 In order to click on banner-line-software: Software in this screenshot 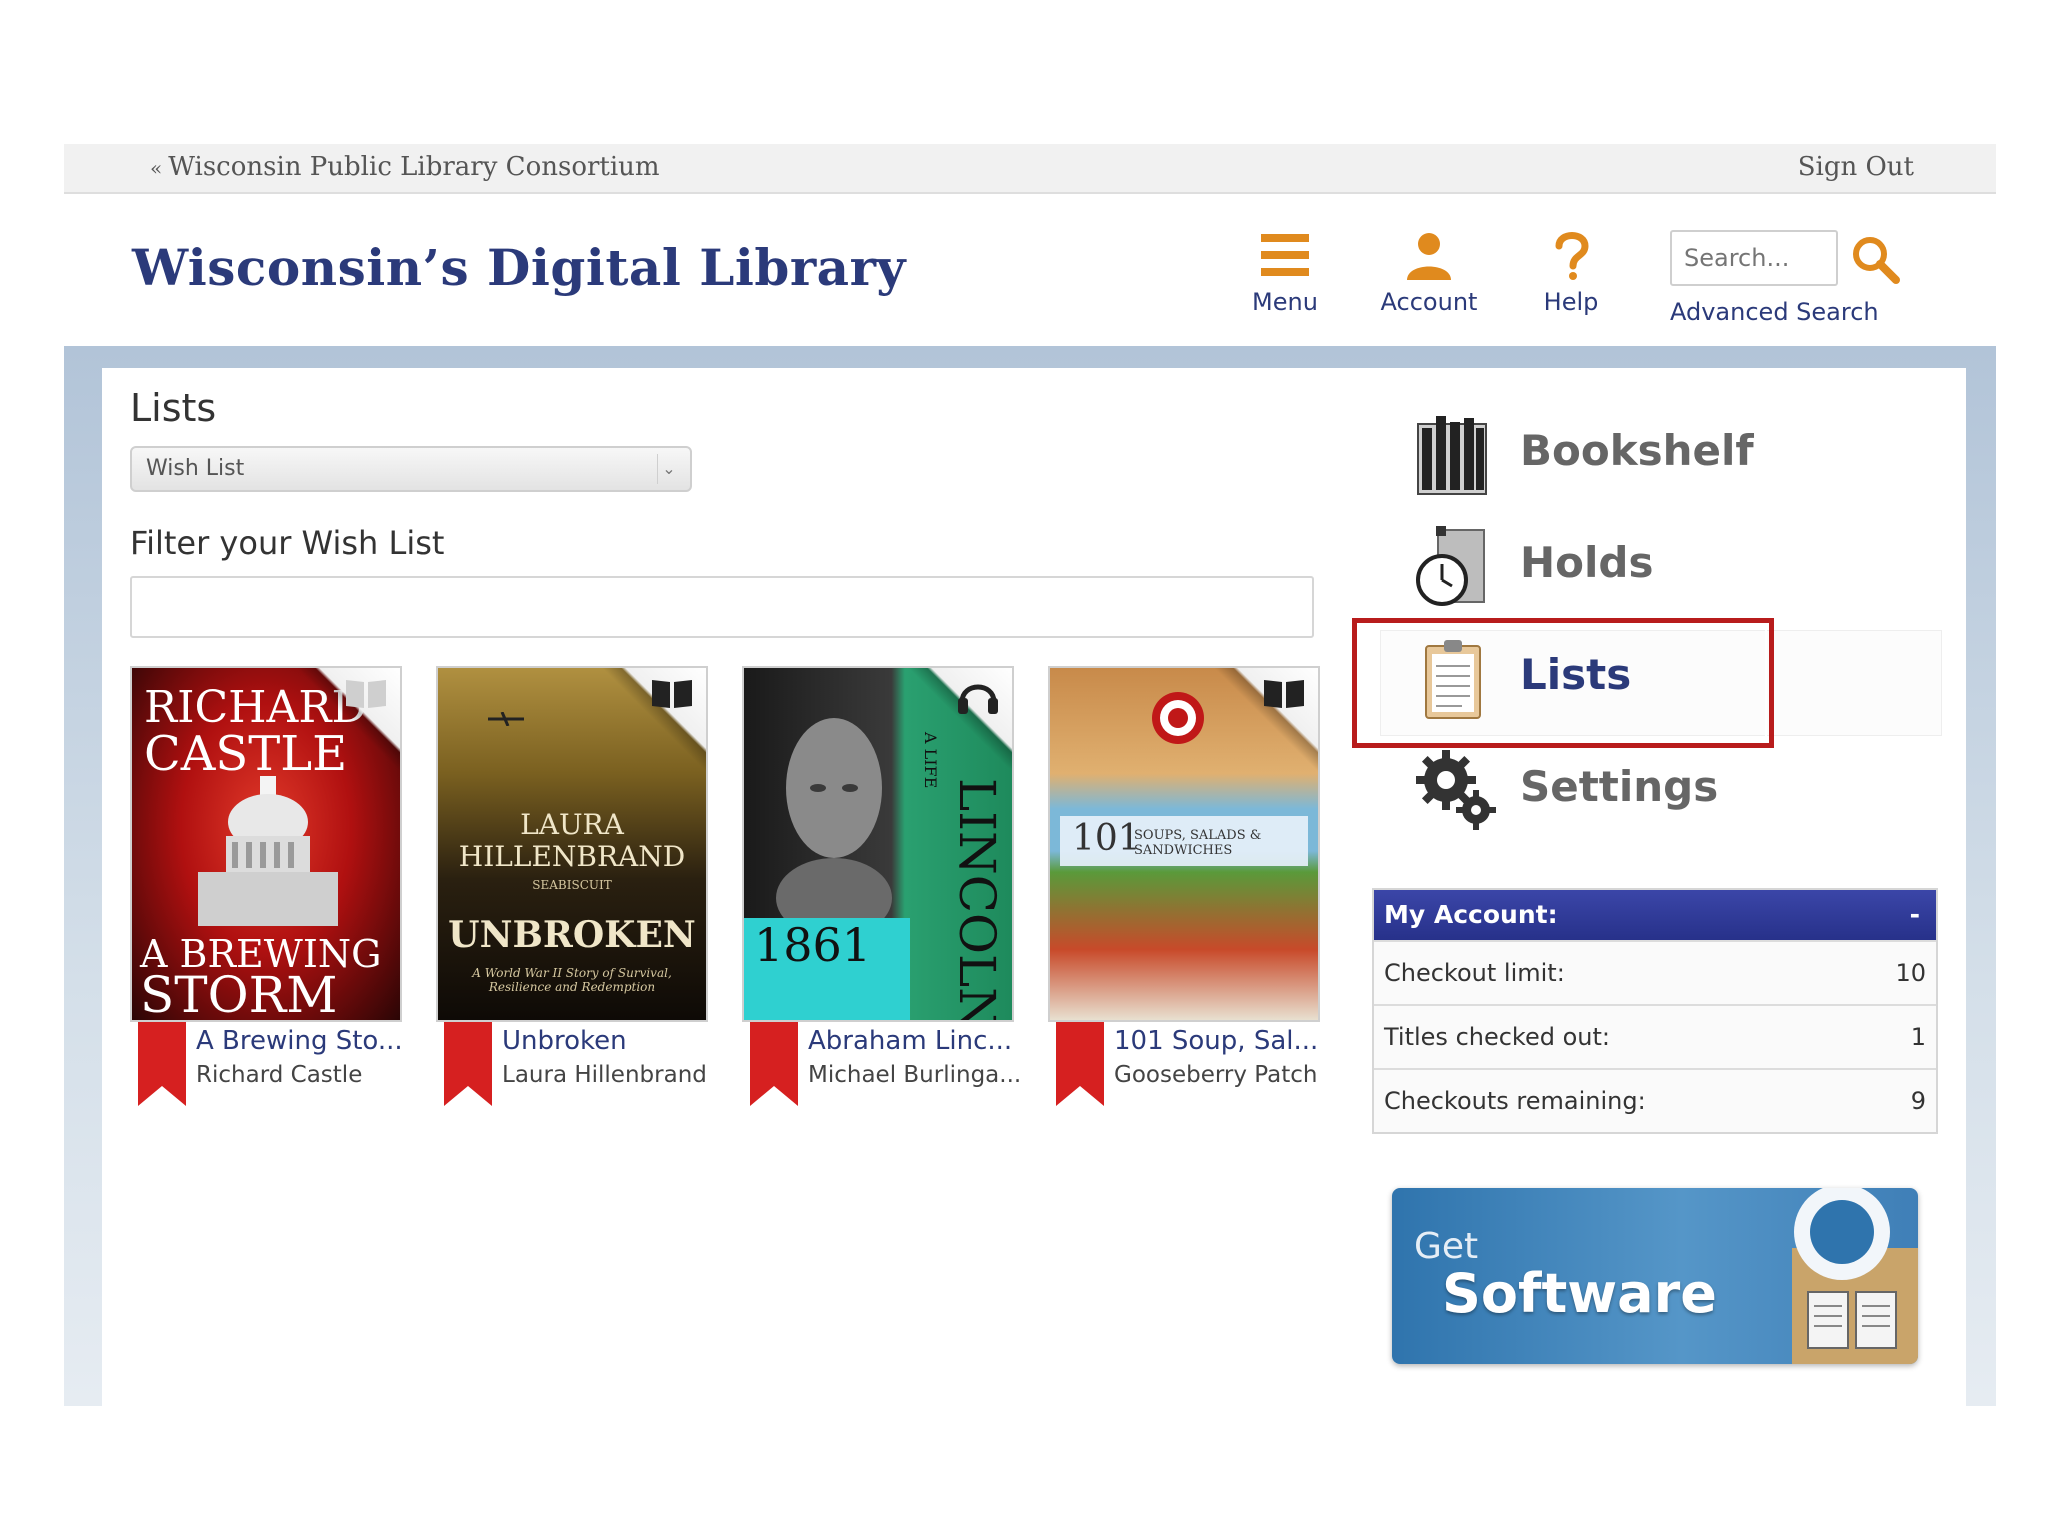, I will do `click(1579, 1293)`.